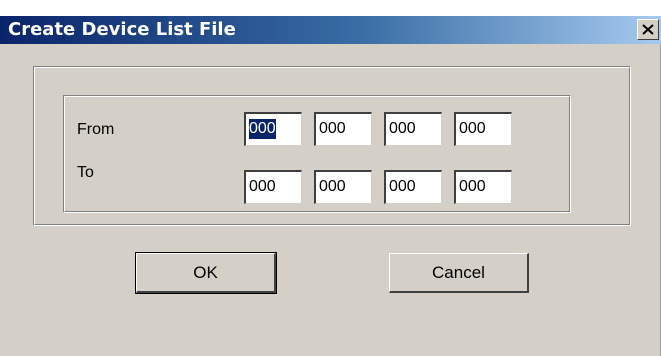  What do you see at coordinates (402, 186) in the screenshot?
I see `to-octet-3-value: 000` at bounding box center [402, 186].